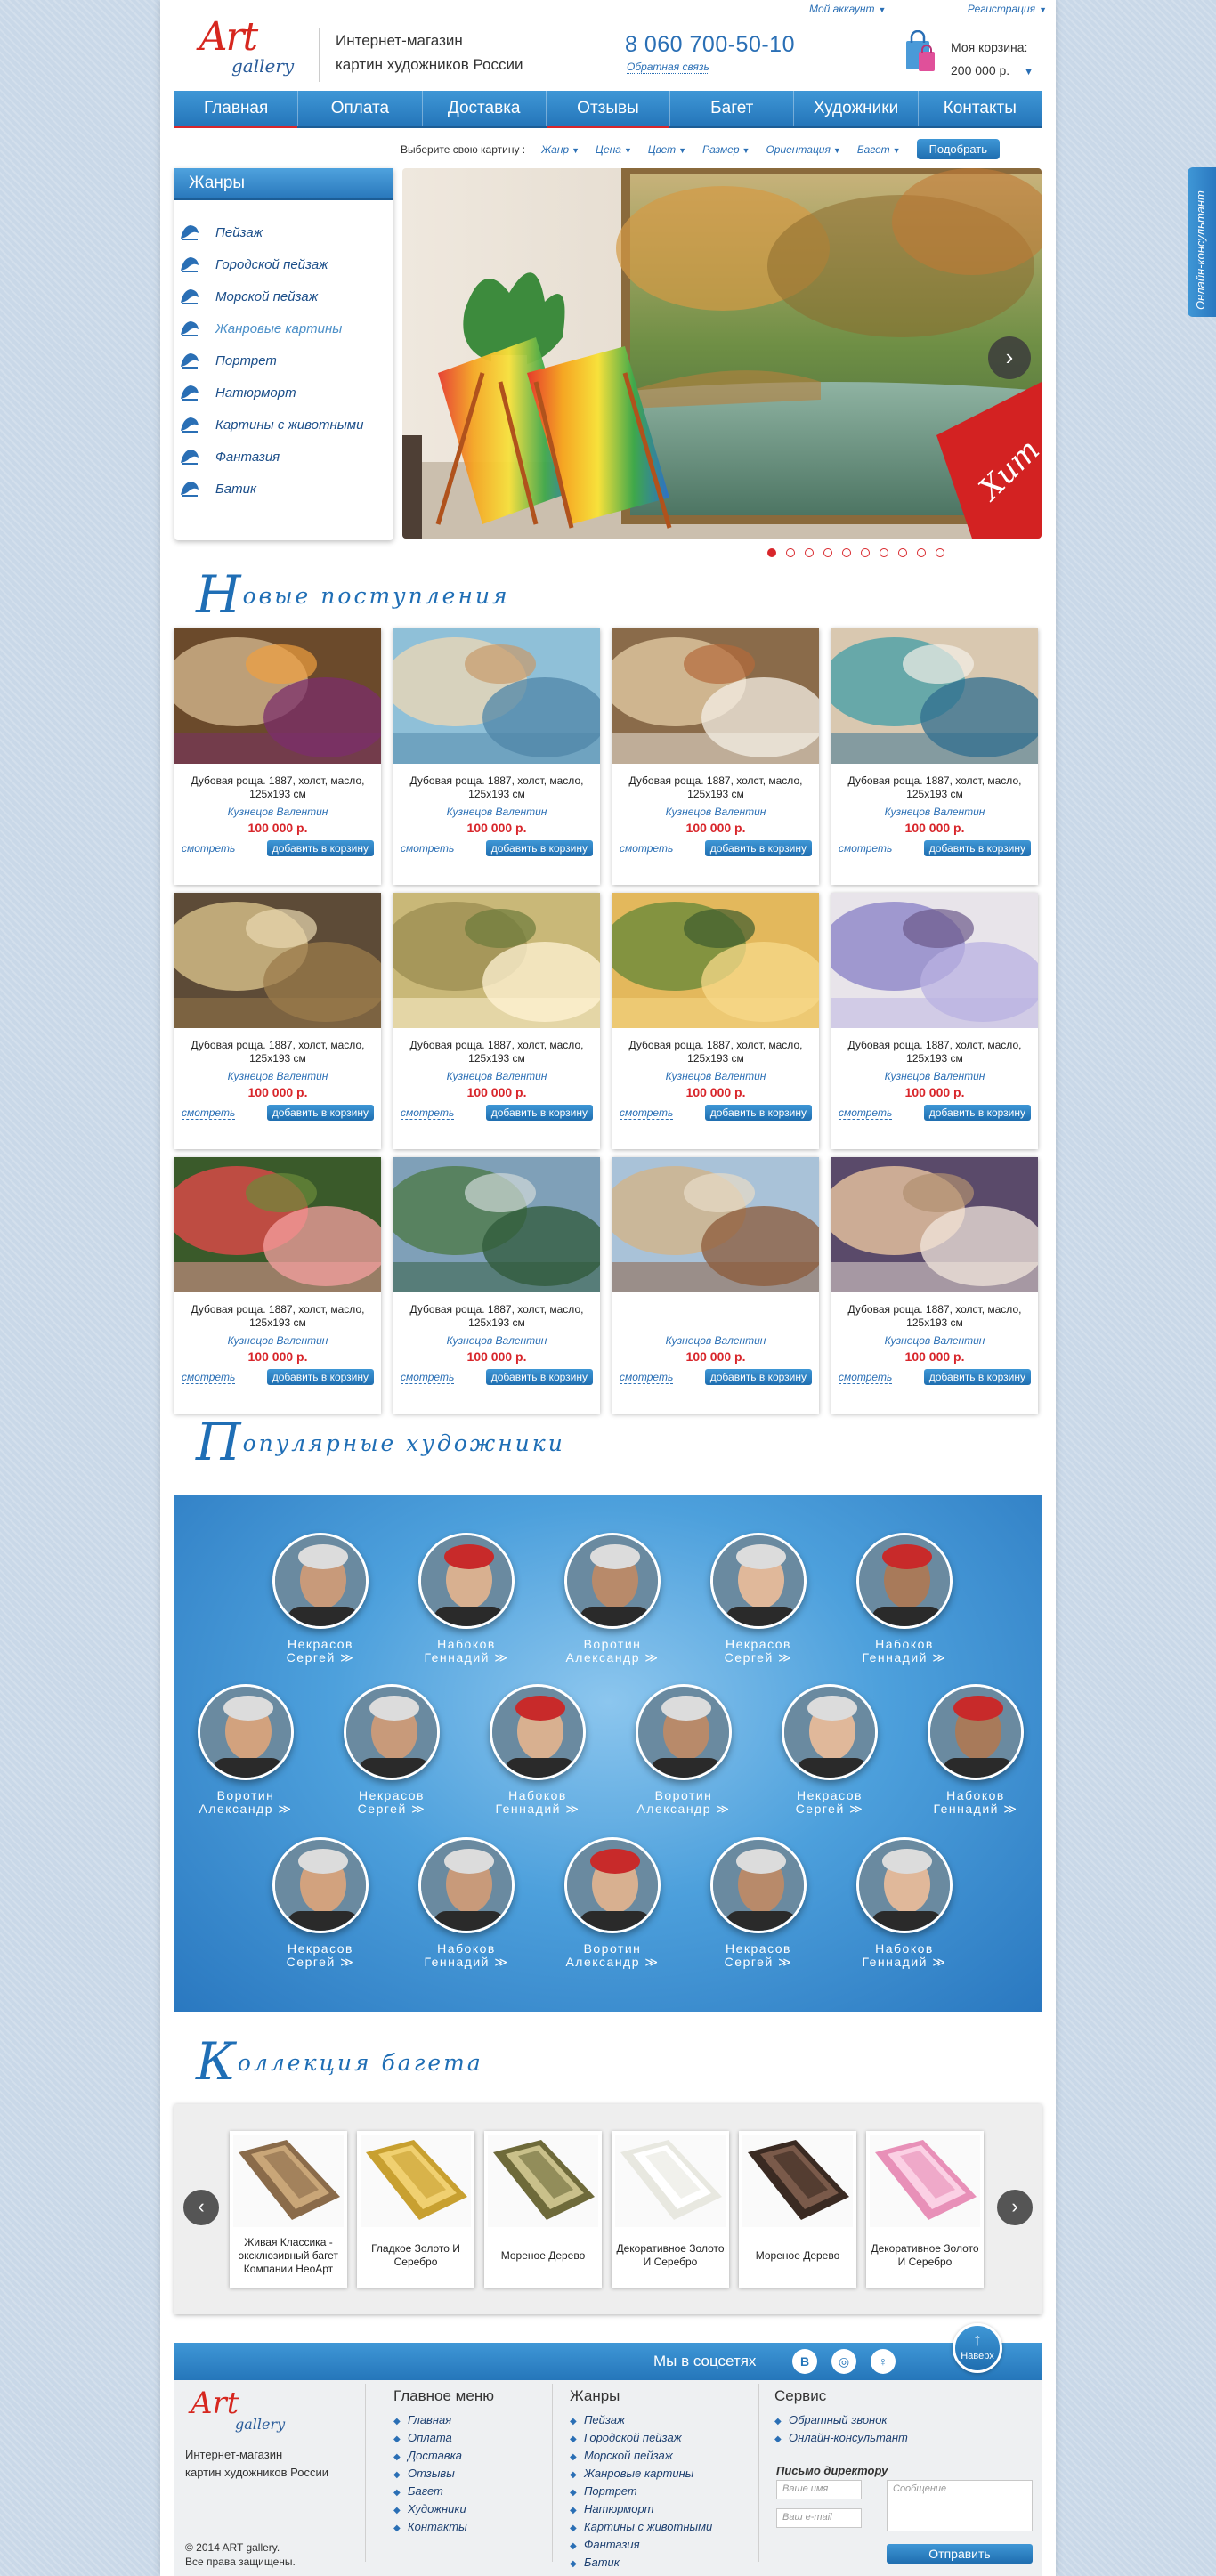  What do you see at coordinates (960, 2505) in the screenshot?
I see `message-input: Сообщение` at bounding box center [960, 2505].